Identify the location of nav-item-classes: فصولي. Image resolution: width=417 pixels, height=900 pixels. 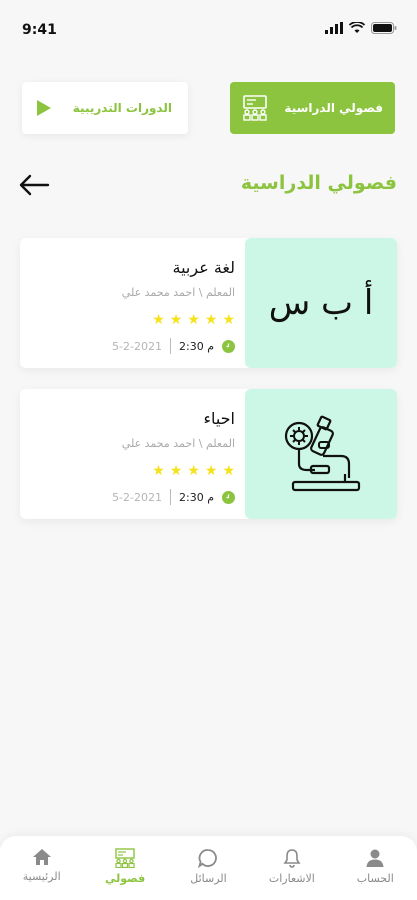
(125, 866).